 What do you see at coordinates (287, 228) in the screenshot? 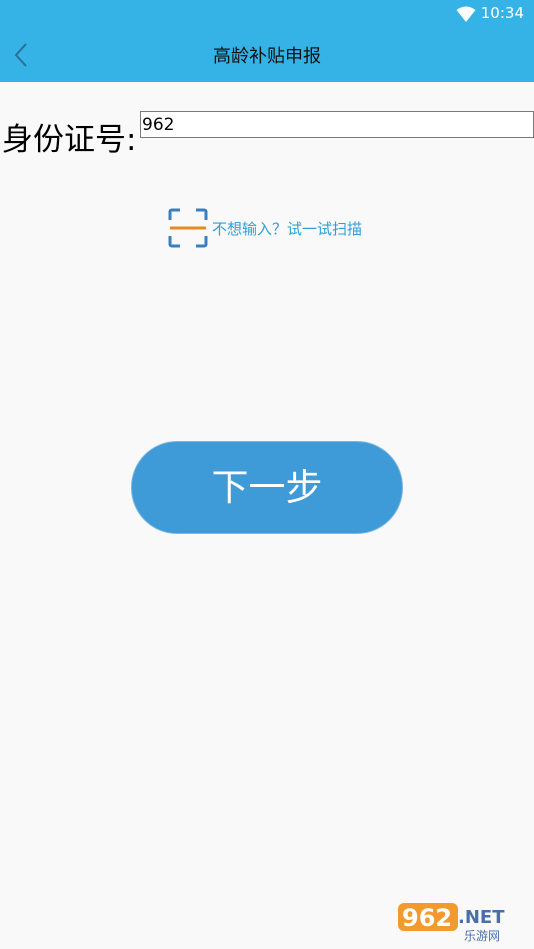
I see `scan-link-text: 不想输入？试一试扫描` at bounding box center [287, 228].